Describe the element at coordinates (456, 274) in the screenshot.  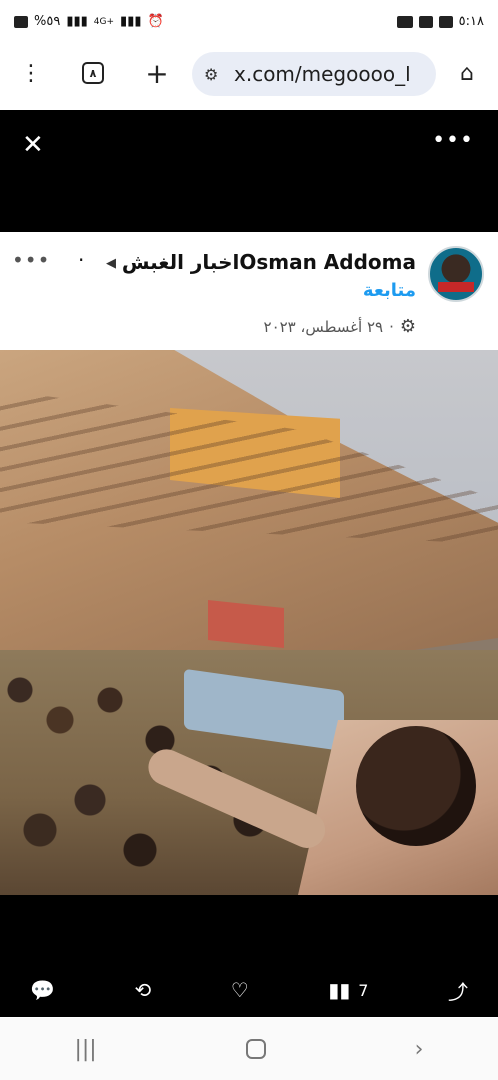
I see `avatar` at that location.